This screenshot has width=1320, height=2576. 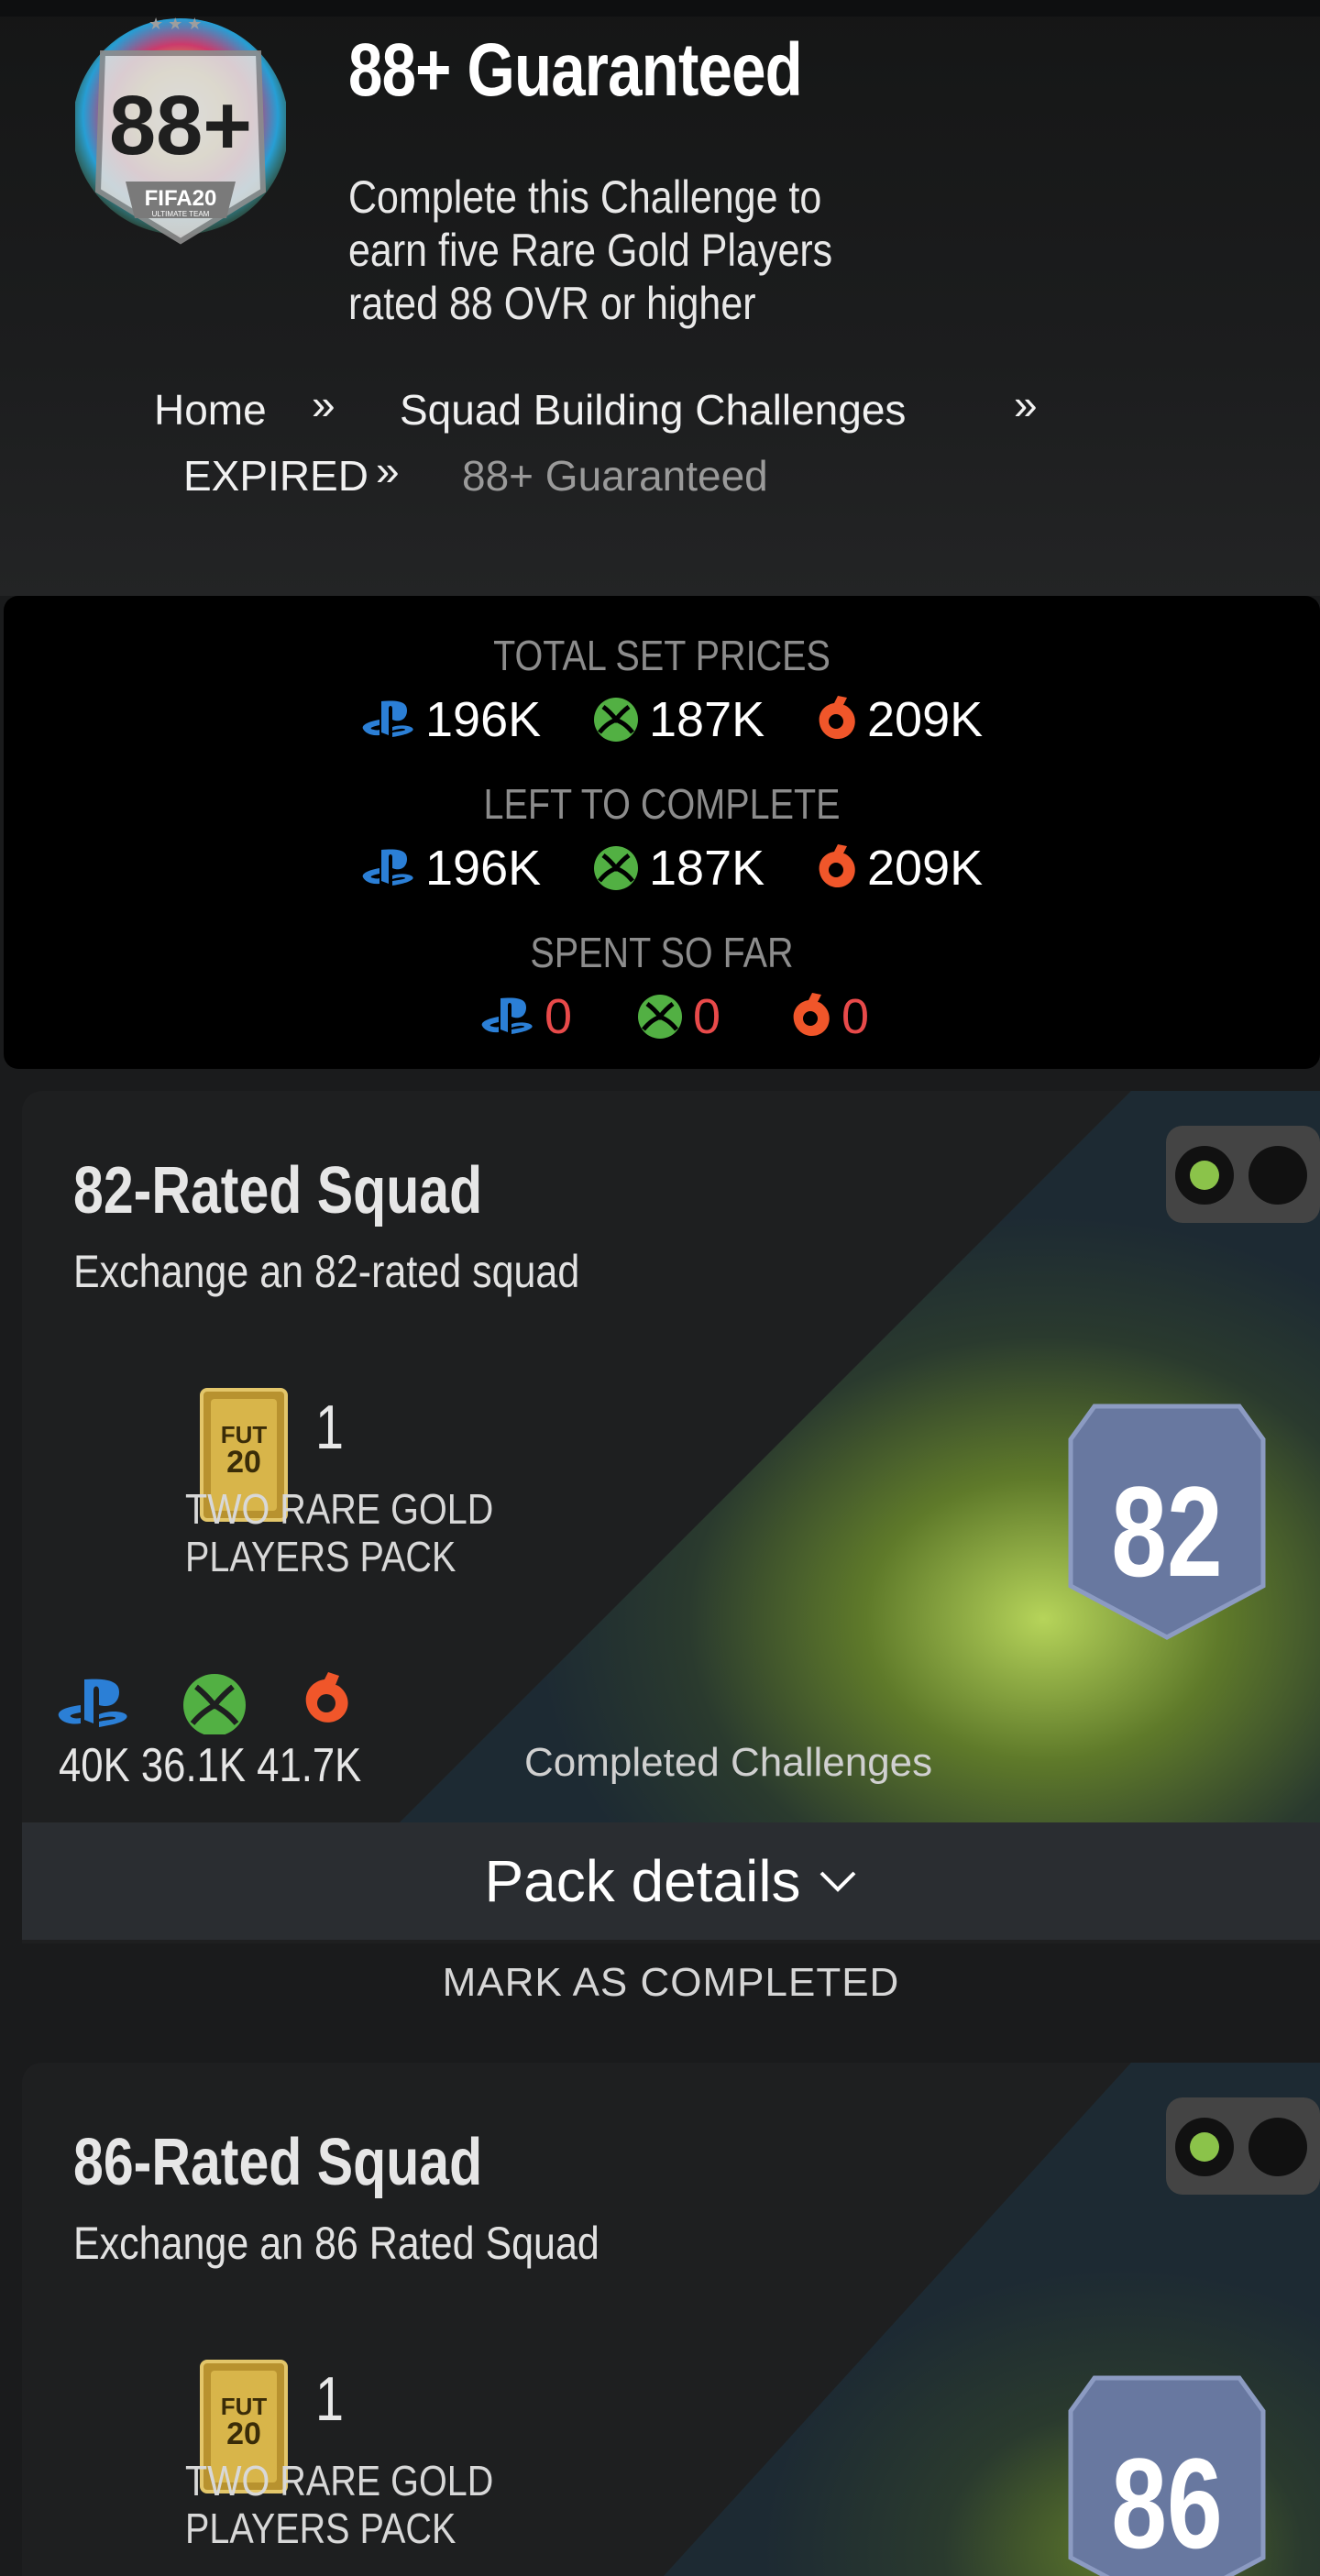 I want to click on spent-ps-value: 0, so click(x=558, y=1016).